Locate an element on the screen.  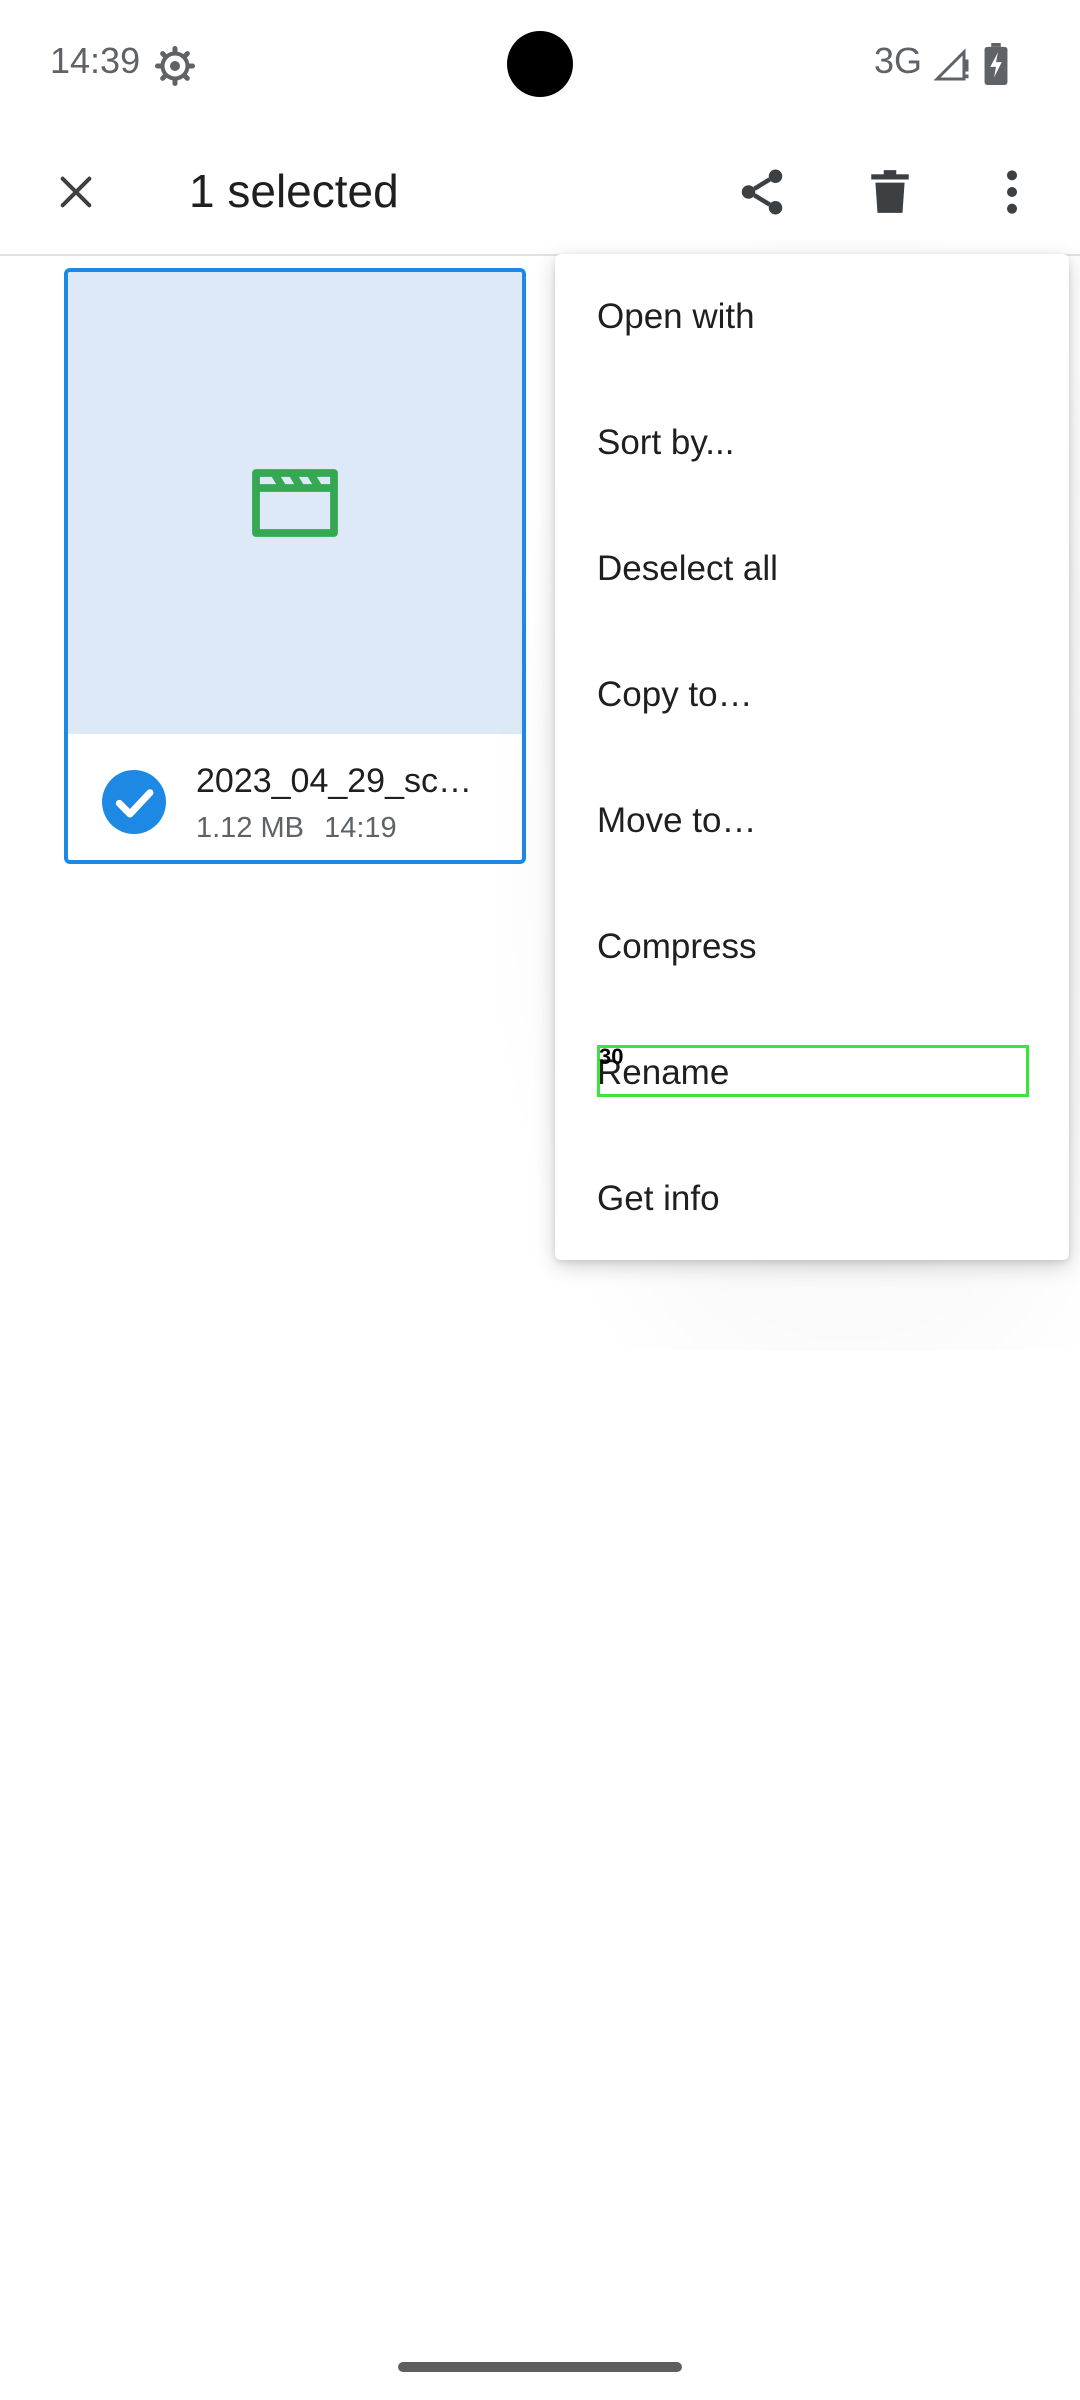
menu-item-label: Deselect all is located at coordinates (687, 568).